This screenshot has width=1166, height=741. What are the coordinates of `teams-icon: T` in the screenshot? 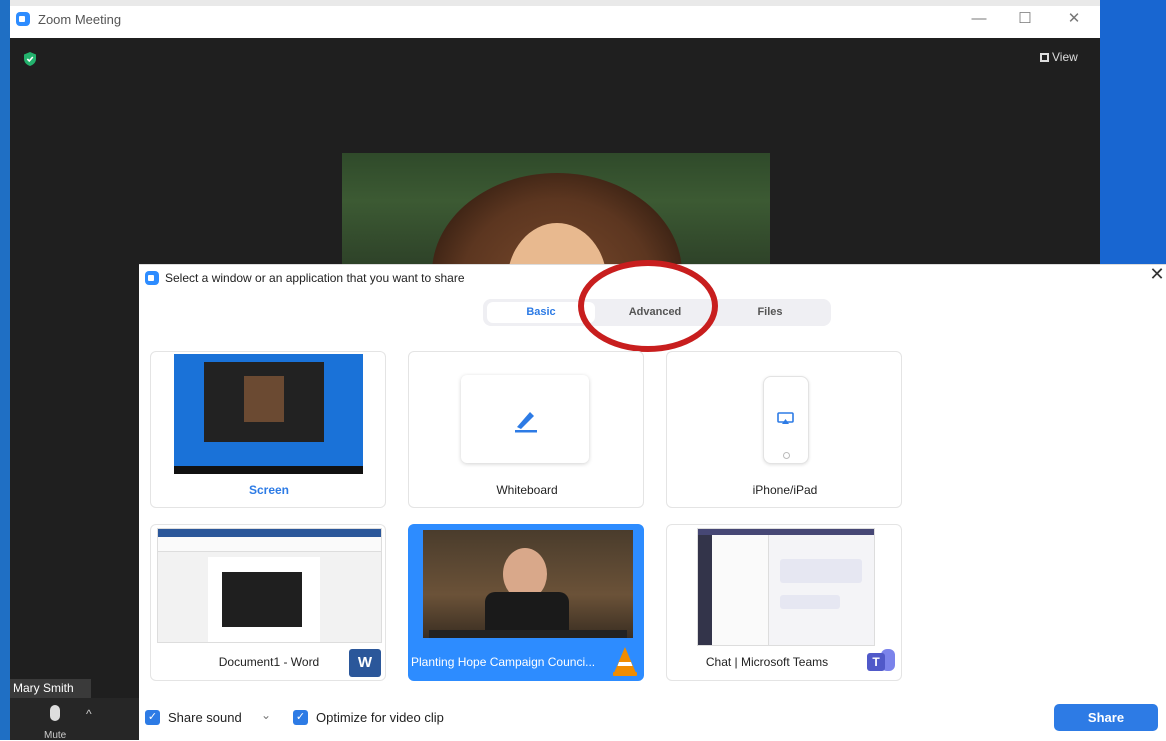 It's located at (881, 661).